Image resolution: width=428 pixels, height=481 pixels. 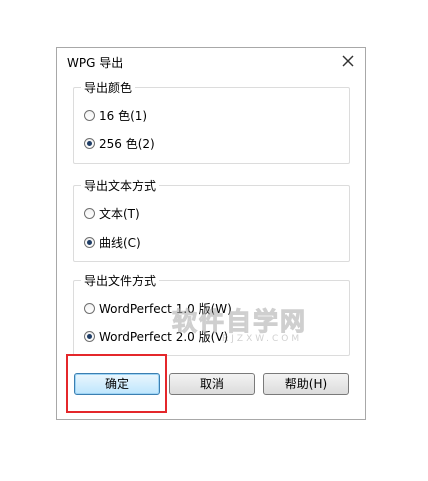 I want to click on cancel-button: 取消, so click(x=212, y=384).